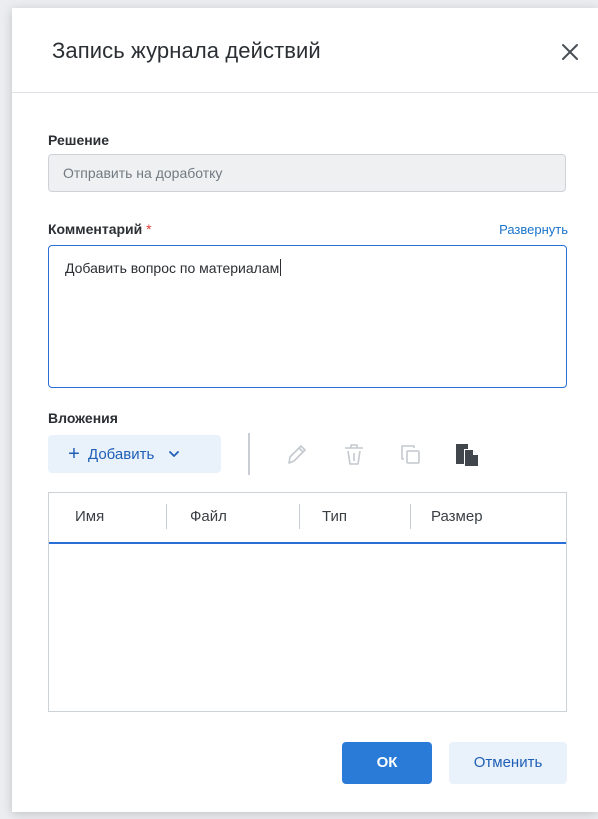 This screenshot has width=598, height=819. What do you see at coordinates (172, 268) in the screenshot?
I see `comment-text: Добавить вопрос по материалам` at bounding box center [172, 268].